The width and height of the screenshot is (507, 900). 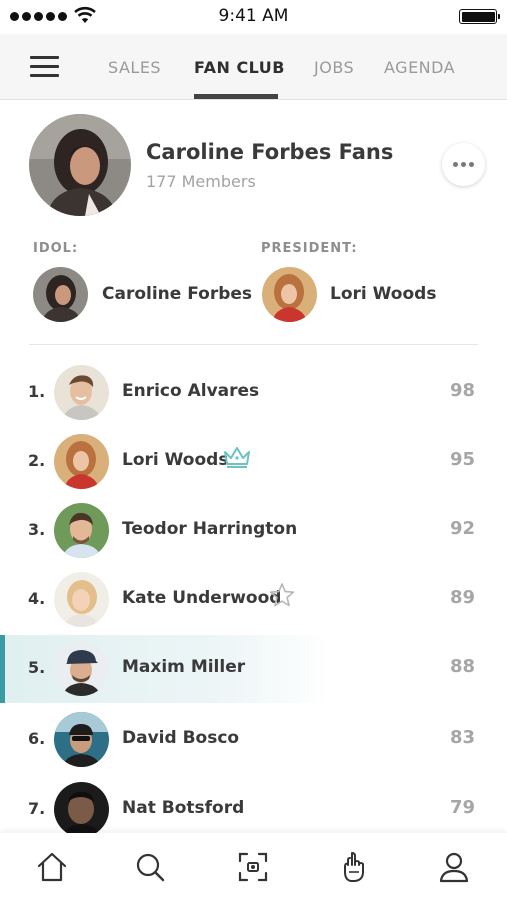 I want to click on ranking-row: 4. Kate Underwood 89, so click(x=253, y=600).